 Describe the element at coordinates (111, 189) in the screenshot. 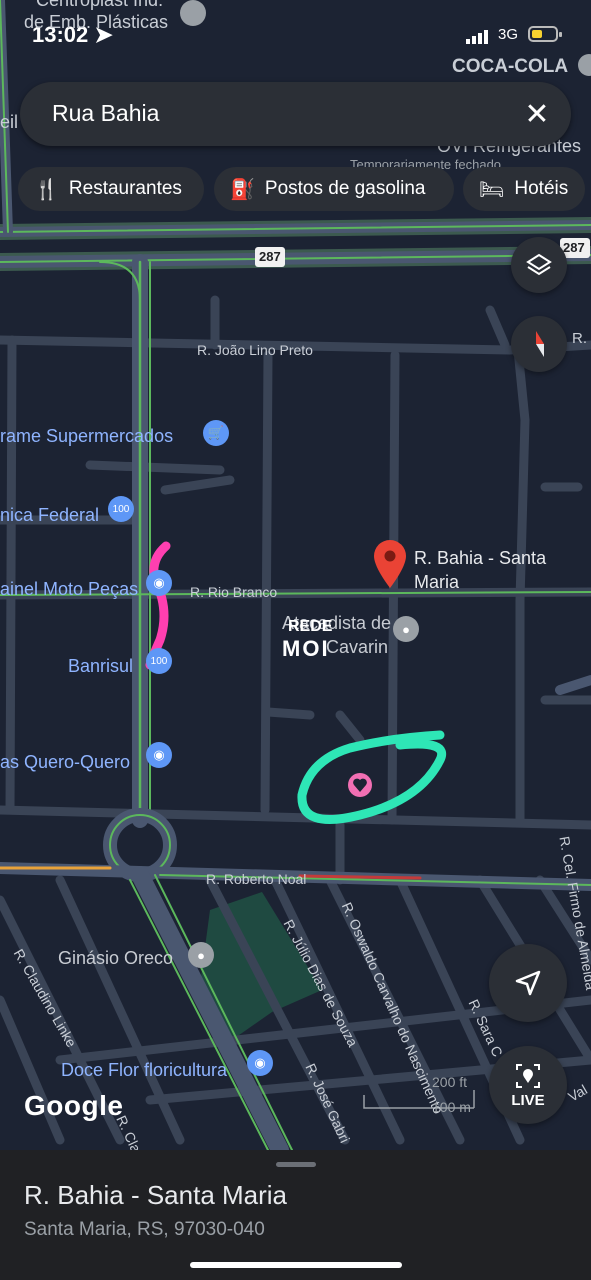

I see `chip-restaurantes: 🍴 Restaurantes` at that location.